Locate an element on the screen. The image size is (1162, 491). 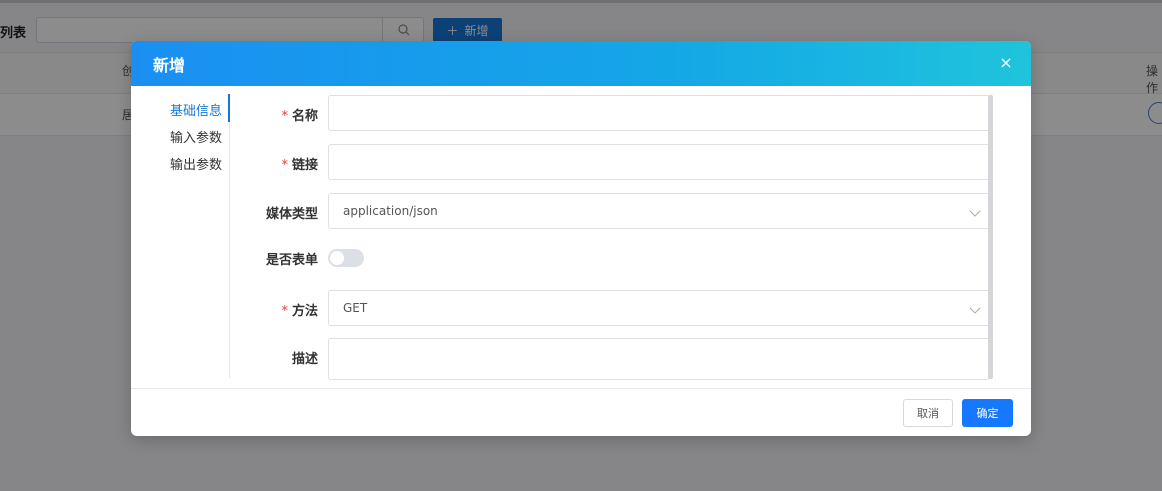
dialog-title: 新增 is located at coordinates (169, 65).